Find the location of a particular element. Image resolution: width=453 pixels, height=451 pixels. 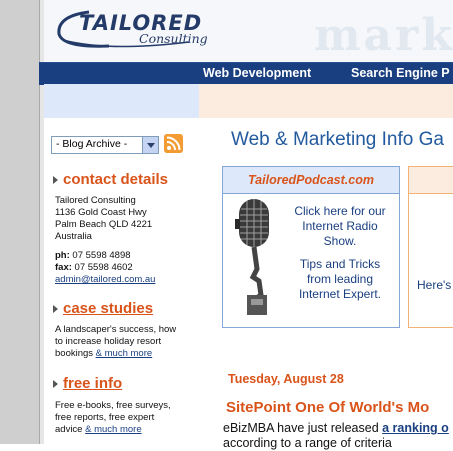

case-studies-line: A landscaper's success, how is located at coordinates (116, 329).